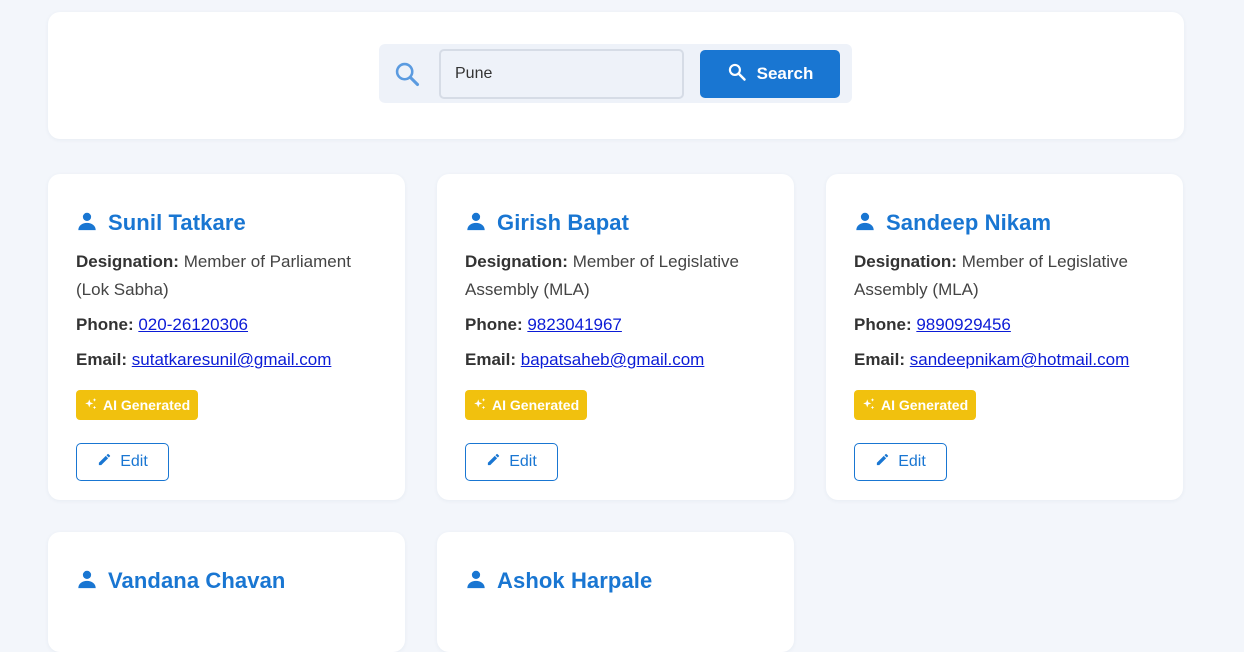 This screenshot has height=652, width=1244. What do you see at coordinates (785, 73) in the screenshot?
I see `search-button-label: Search` at bounding box center [785, 73].